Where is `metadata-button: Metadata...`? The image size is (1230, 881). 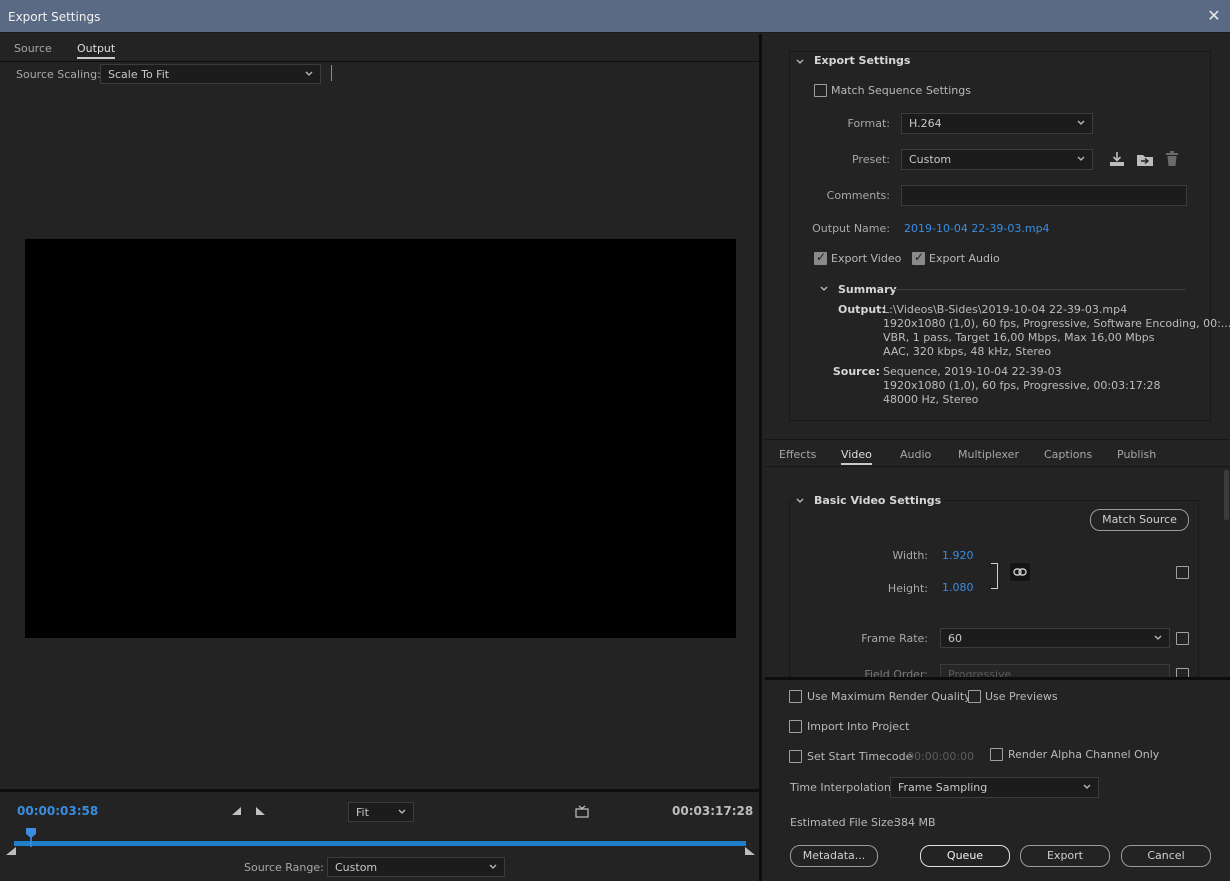 metadata-button: Metadata... is located at coordinates (834, 856).